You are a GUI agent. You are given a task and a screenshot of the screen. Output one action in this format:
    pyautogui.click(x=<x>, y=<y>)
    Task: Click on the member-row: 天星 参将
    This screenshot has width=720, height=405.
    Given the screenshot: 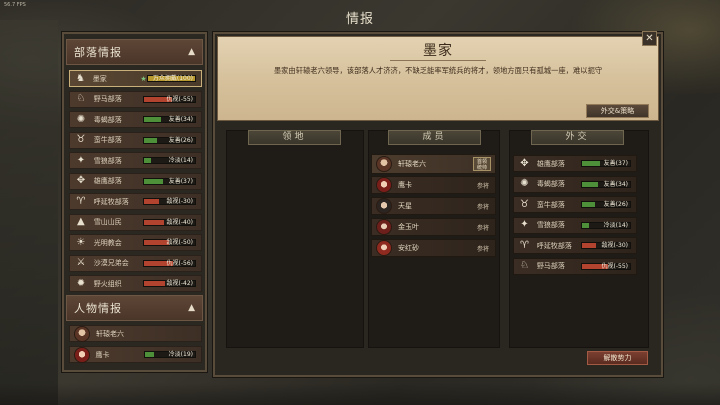 What is the action you would take?
    pyautogui.click(x=433, y=206)
    